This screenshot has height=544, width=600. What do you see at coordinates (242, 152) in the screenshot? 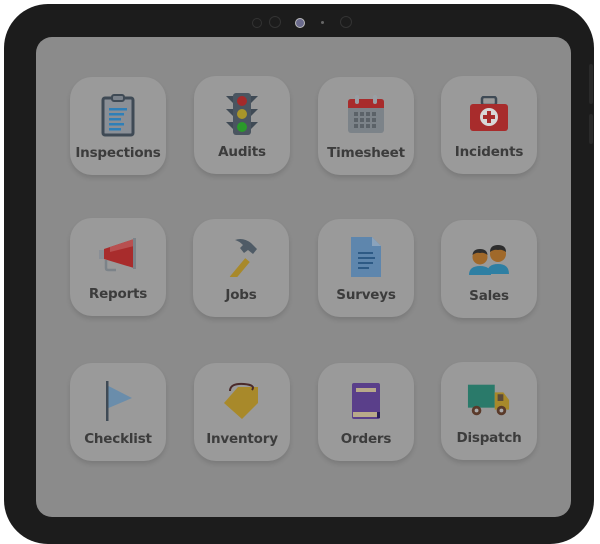
I see `app-label: Audits` at bounding box center [242, 152].